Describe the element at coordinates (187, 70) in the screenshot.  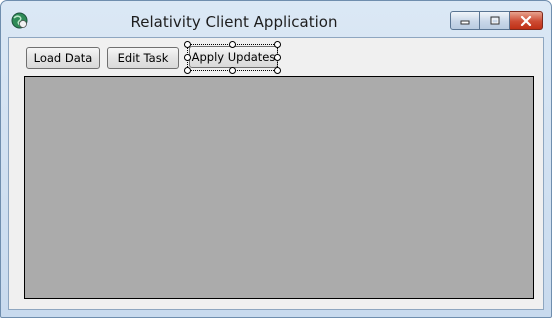
I see `resize-handle-bottom-left` at that location.